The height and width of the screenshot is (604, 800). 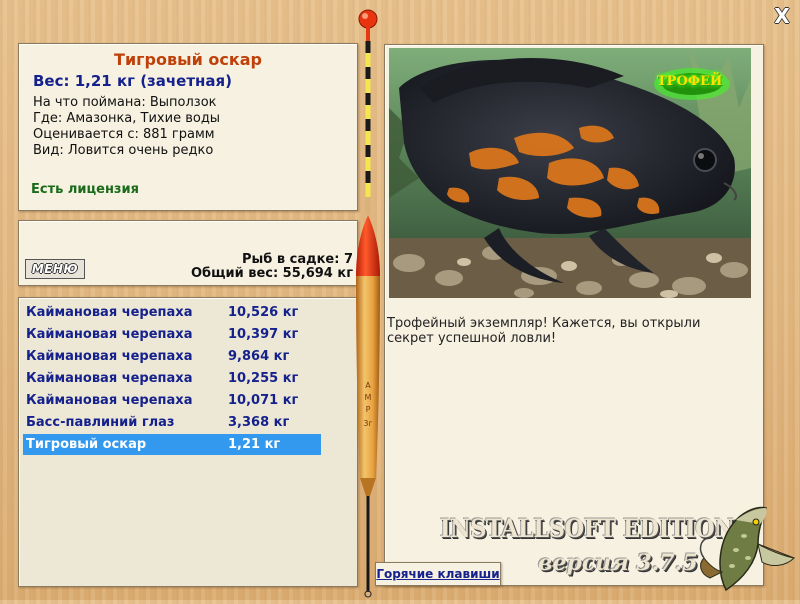 I want to click on list-item: Каймановая черепаха 9,864 кг, so click(x=172, y=356).